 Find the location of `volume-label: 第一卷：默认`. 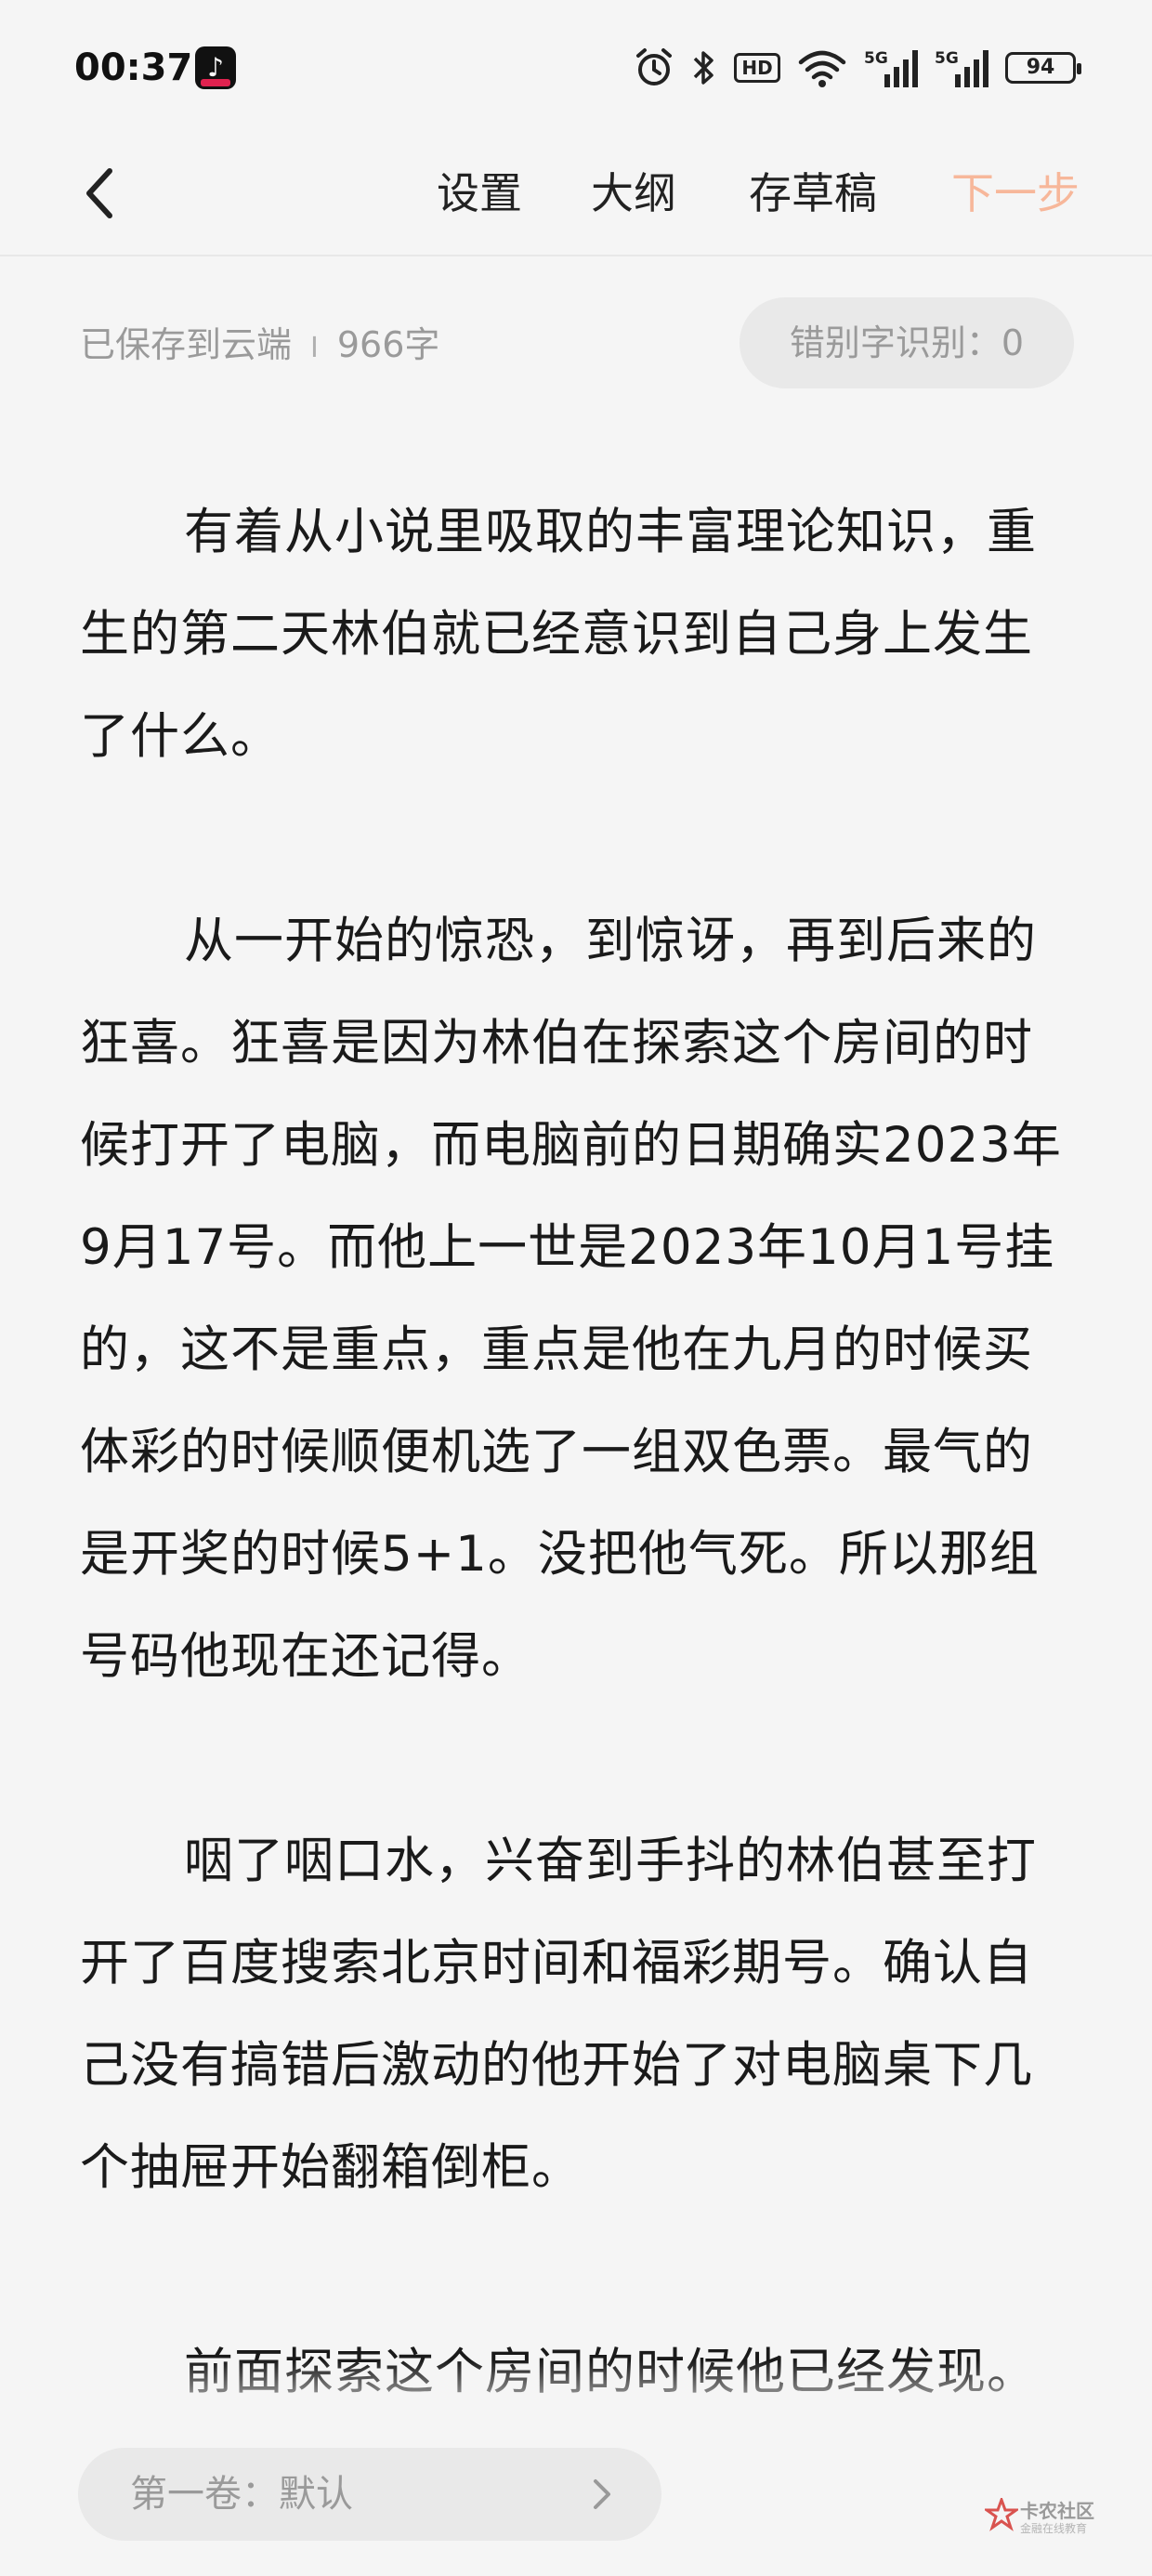

volume-label: 第一卷：默认 is located at coordinates (241, 2494).